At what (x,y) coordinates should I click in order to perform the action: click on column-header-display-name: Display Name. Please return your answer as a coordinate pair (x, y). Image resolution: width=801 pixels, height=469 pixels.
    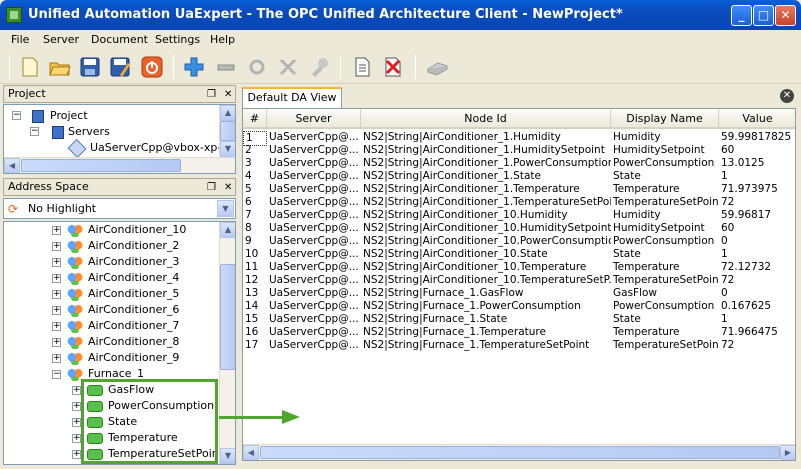
    Looking at the image, I should click on (665, 119).